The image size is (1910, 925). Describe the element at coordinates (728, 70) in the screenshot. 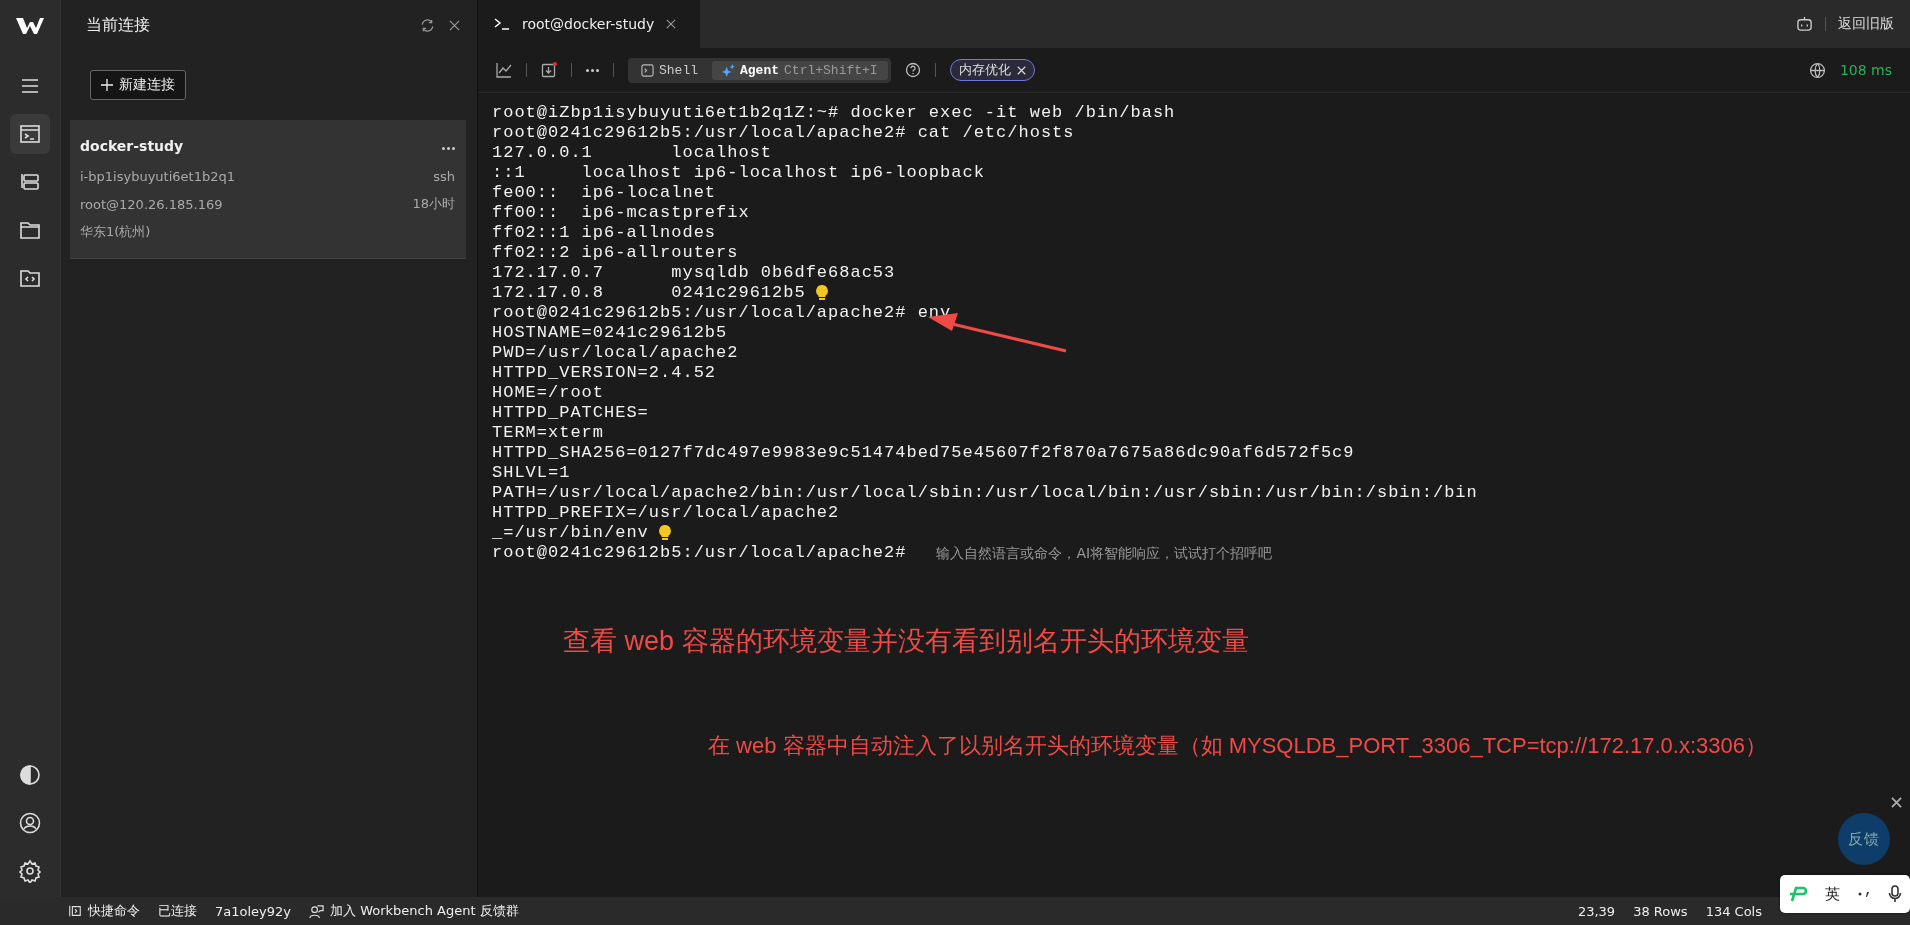

I see `sparkle-icon` at that location.